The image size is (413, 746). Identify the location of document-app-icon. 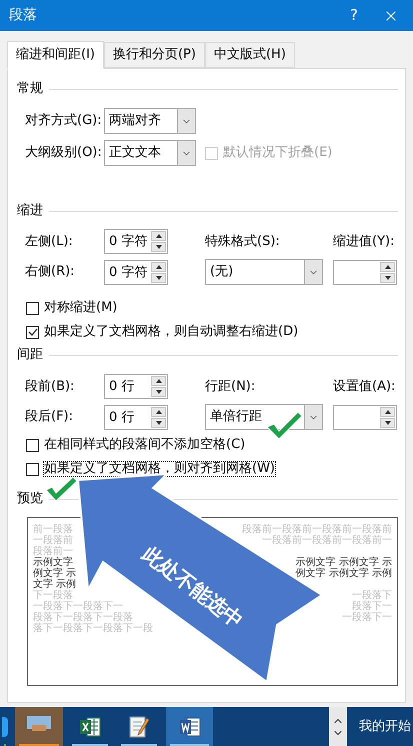
(189, 727).